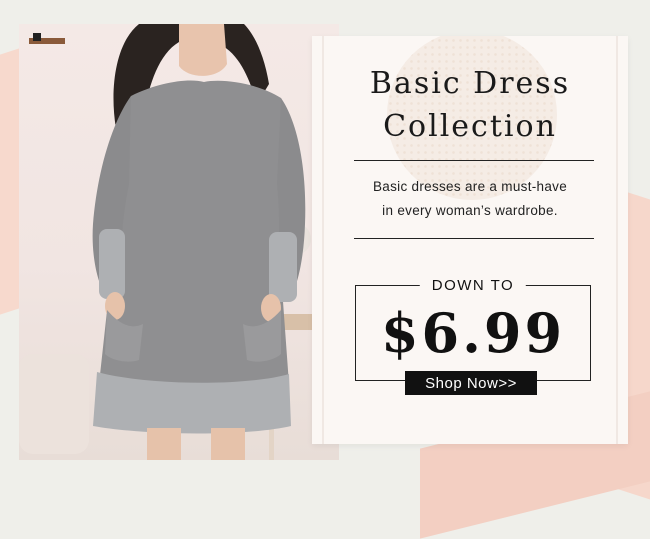  I want to click on left-cuff, so click(112, 264).